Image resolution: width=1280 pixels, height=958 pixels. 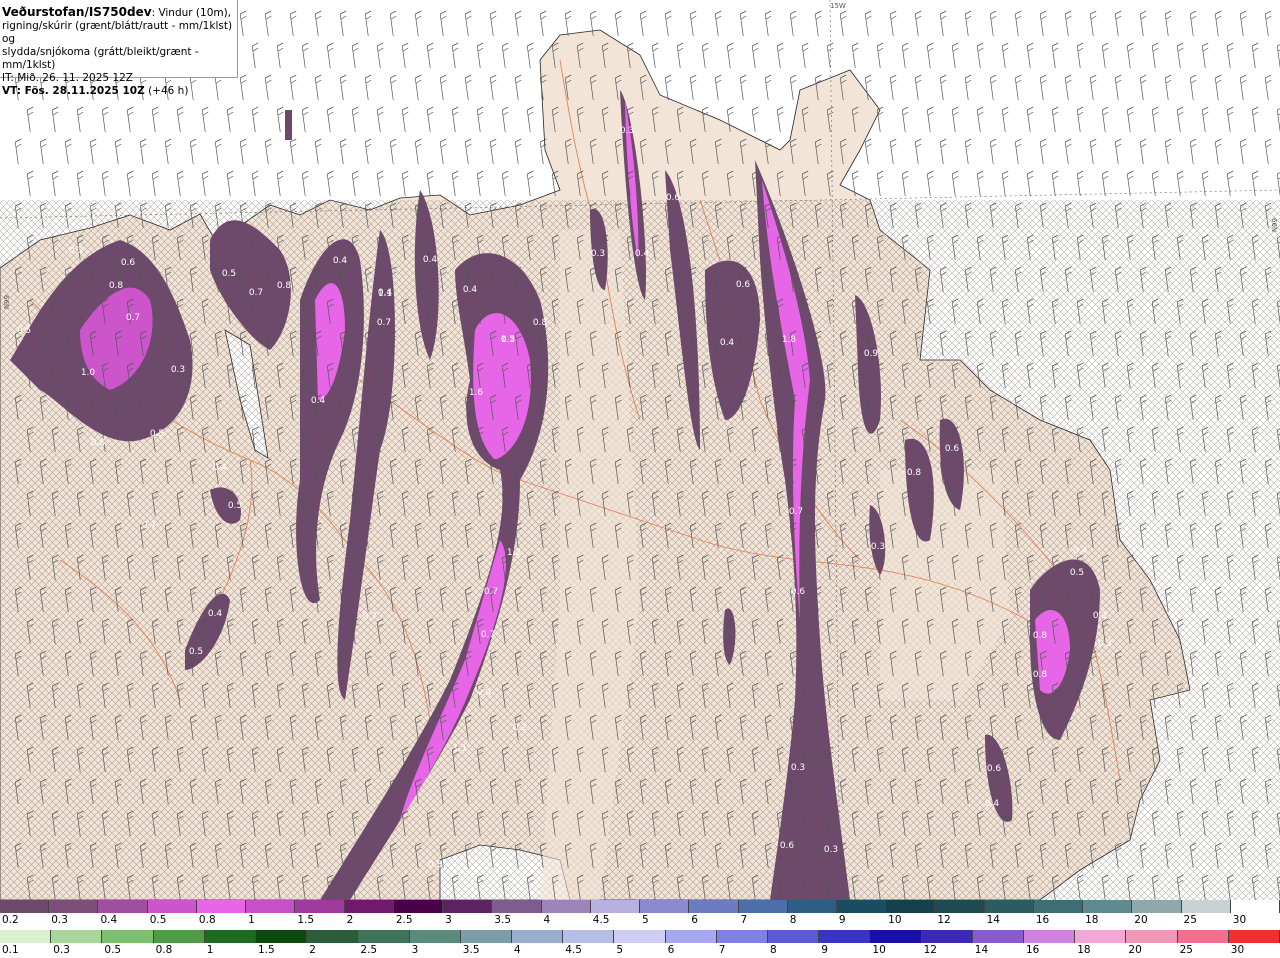 What do you see at coordinates (6, 302) in the screenshot?
I see `graticule-label-left: 66N` at bounding box center [6, 302].